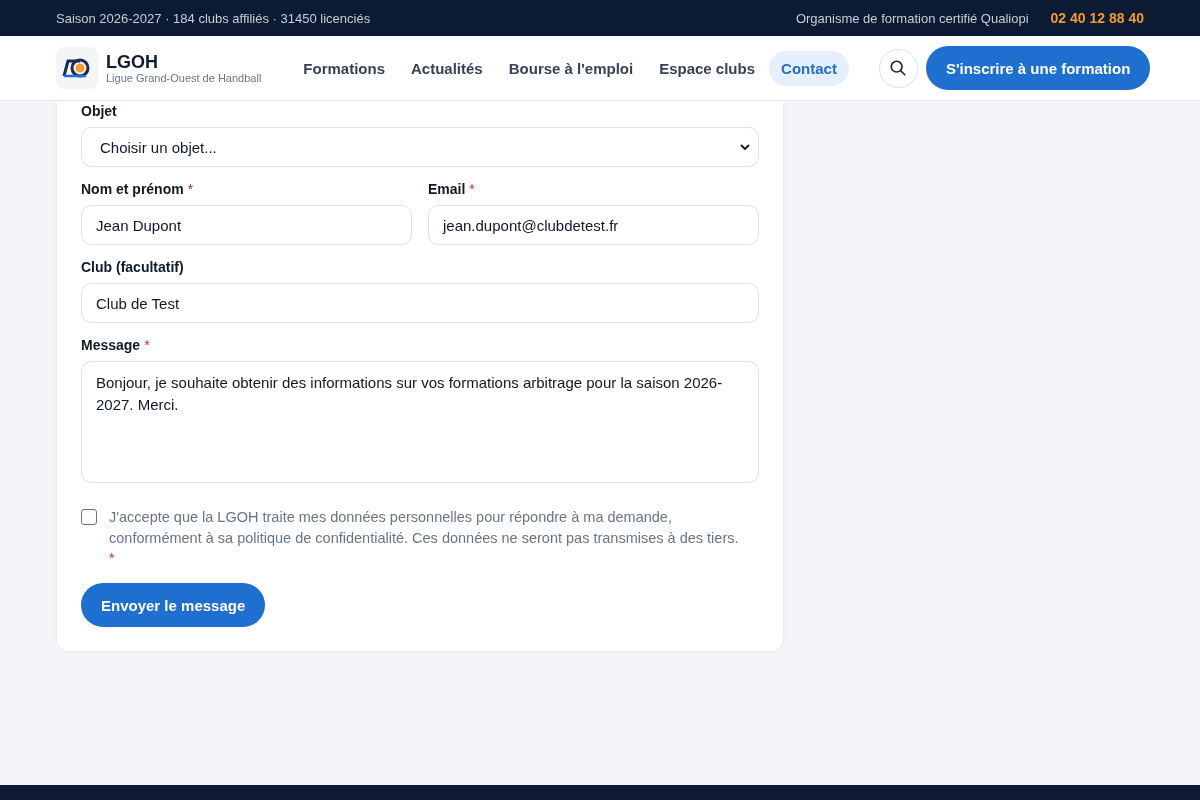  What do you see at coordinates (1097, 18) in the screenshot?
I see `phone-link: 02 40 12 88 40` at bounding box center [1097, 18].